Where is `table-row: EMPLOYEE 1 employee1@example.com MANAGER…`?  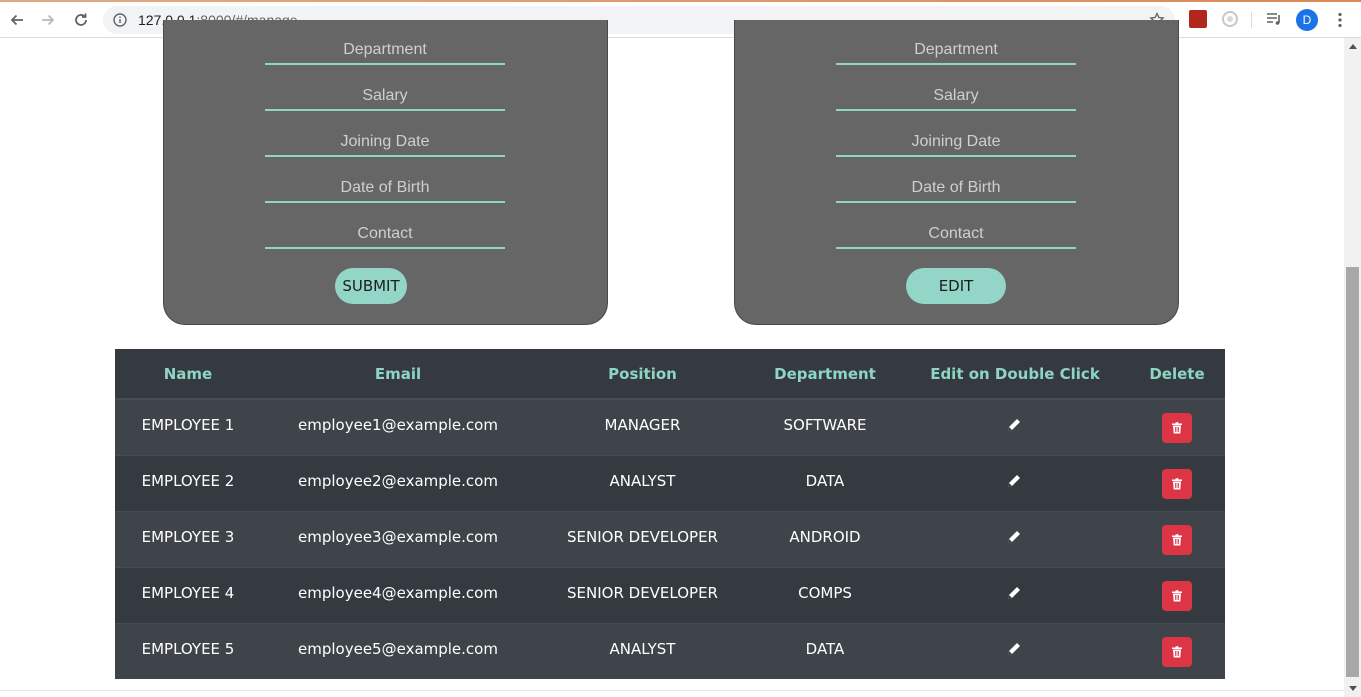 table-row: EMPLOYEE 1 employee1@example.com MANAGER… is located at coordinates (670, 427).